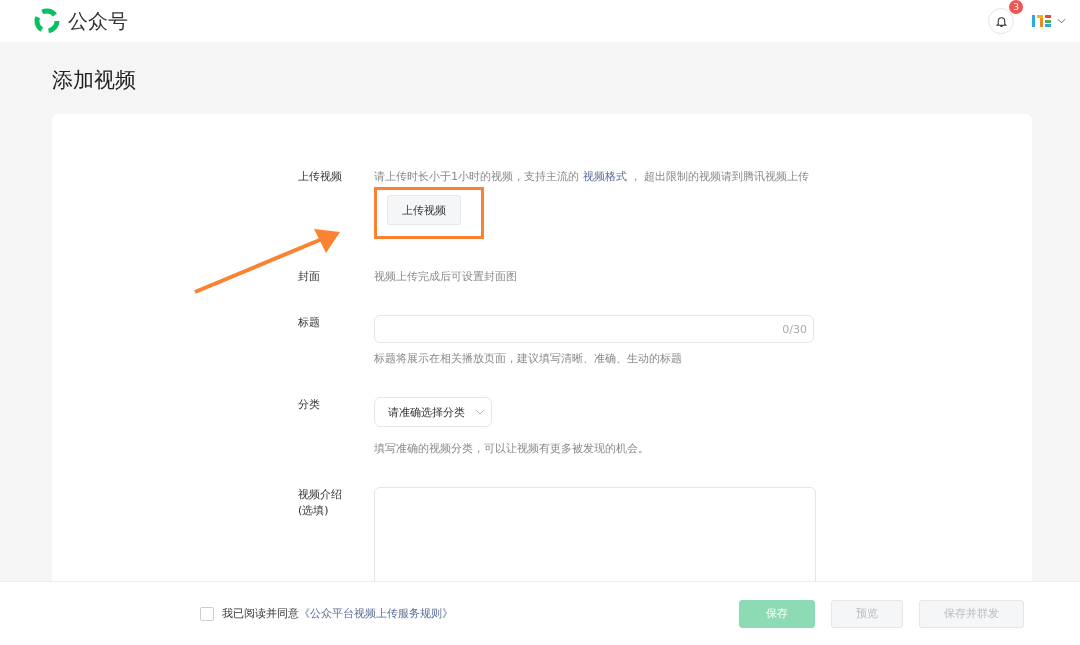 The width and height of the screenshot is (1080, 645). I want to click on category-hint: 填写准确的视频分类，可以让视频有更多被发现的机会。, so click(511, 449).